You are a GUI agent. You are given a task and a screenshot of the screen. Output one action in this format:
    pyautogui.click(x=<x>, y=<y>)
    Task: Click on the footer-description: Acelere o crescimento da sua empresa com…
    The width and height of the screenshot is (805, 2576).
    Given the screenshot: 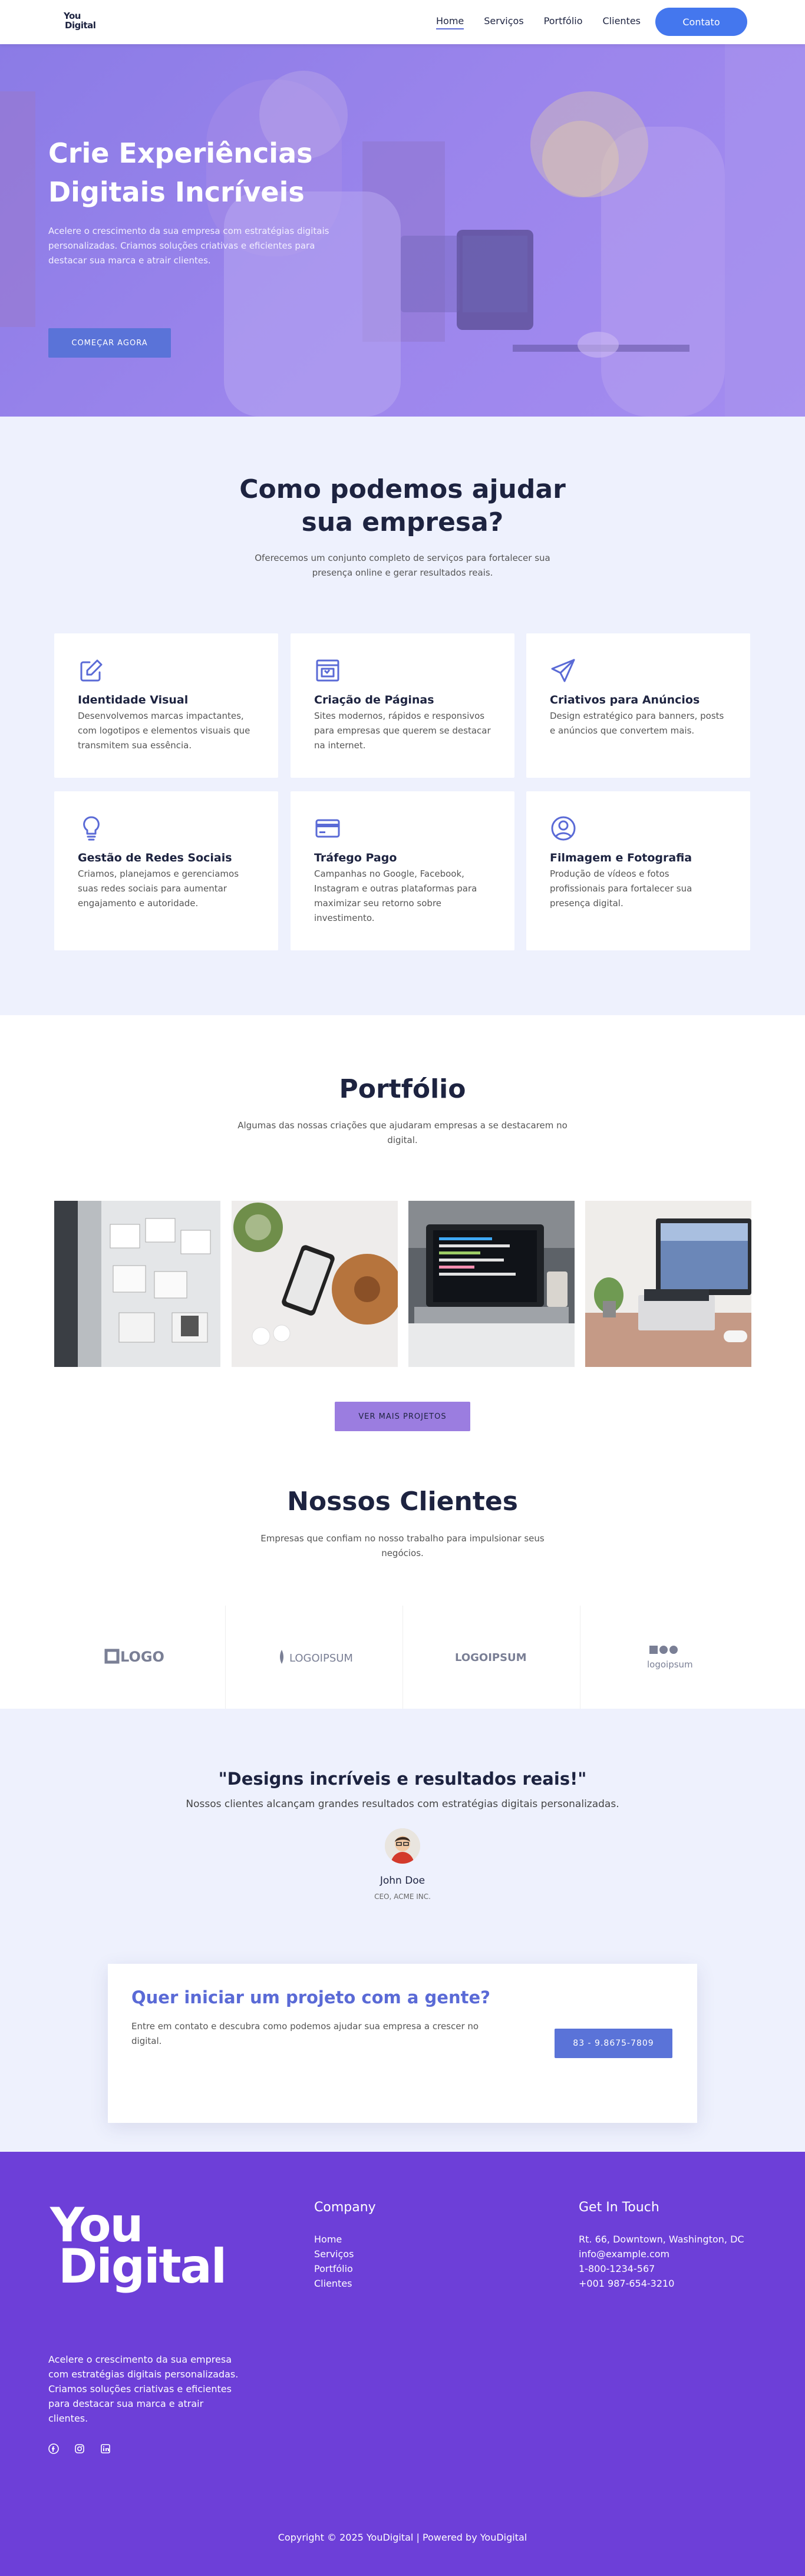 What is the action you would take?
    pyautogui.click(x=143, y=2389)
    